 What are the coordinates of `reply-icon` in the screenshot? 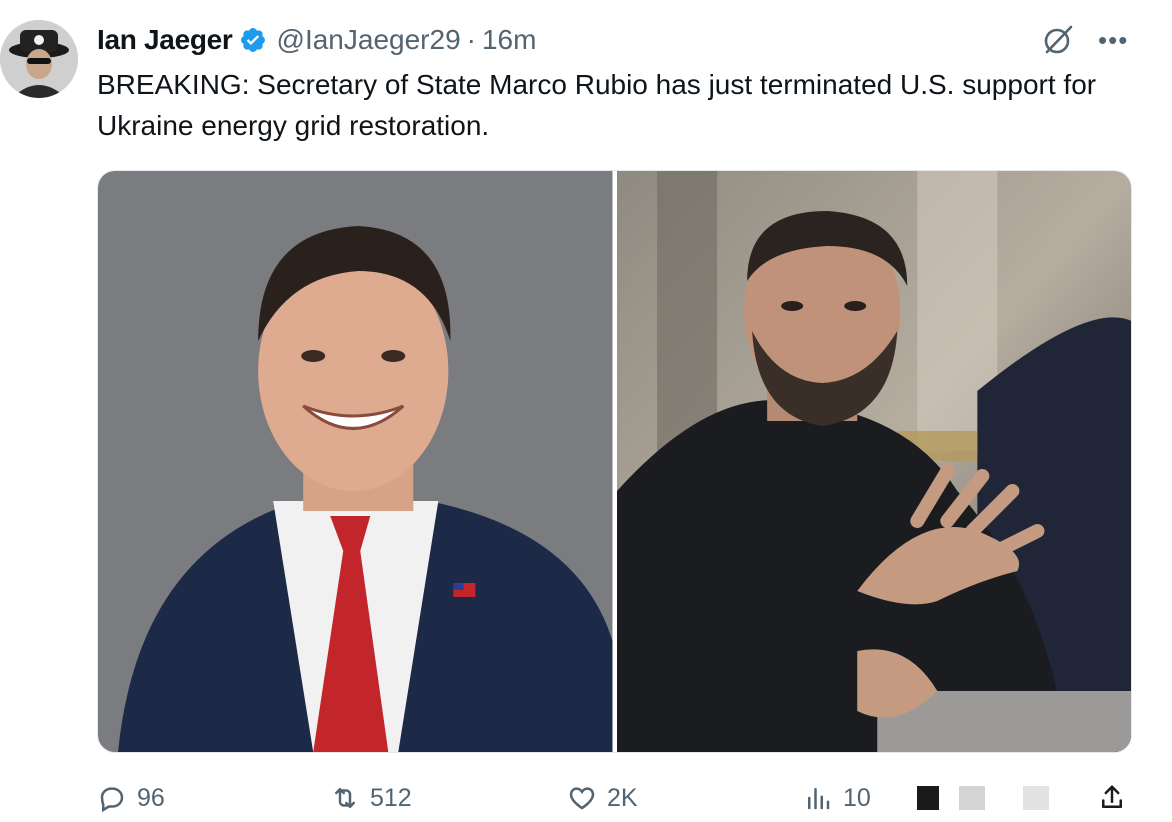 It's located at (112, 800).